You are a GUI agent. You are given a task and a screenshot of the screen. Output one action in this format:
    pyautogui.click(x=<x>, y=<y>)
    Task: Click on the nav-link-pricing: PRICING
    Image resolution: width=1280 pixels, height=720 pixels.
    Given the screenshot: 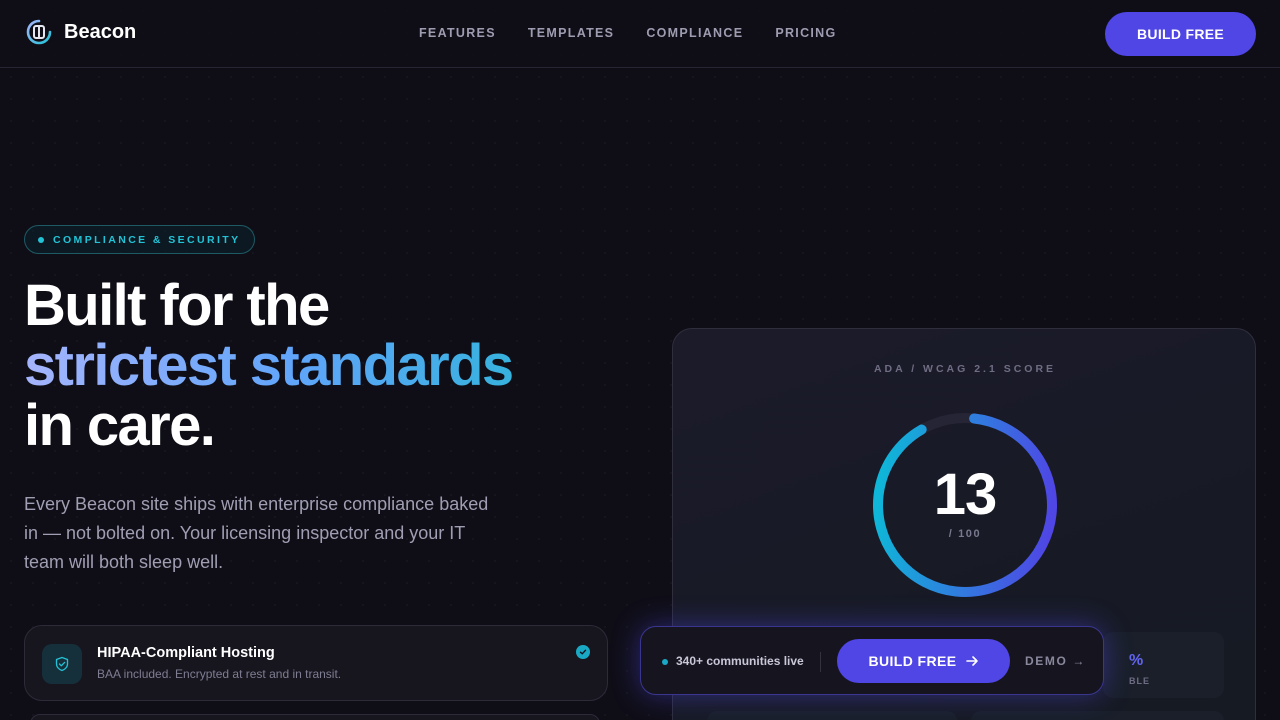 What is the action you would take?
    pyautogui.click(x=805, y=33)
    